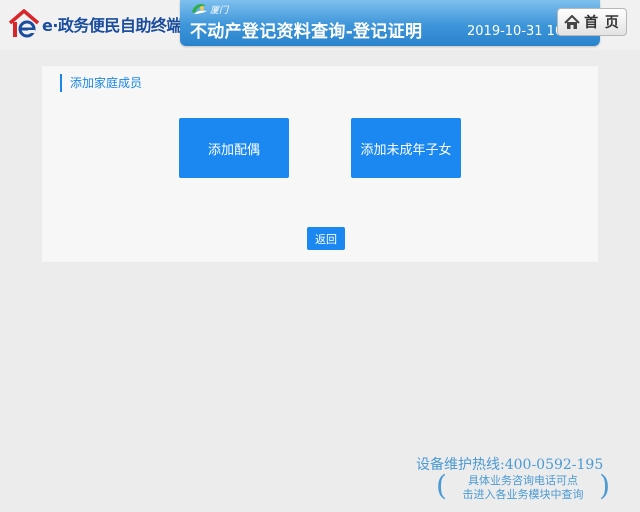 Image resolution: width=640 pixels, height=512 pixels. Describe the element at coordinates (209, 9) in the screenshot. I see `city-badge: 厦门` at that location.